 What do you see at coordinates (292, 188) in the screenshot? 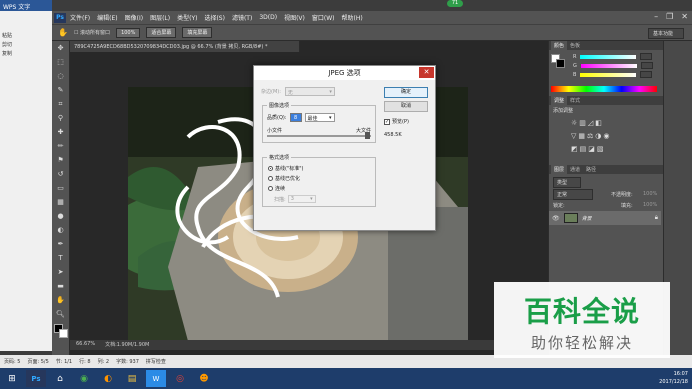
I see `format-progressive-radio: 连续` at bounding box center [292, 188].